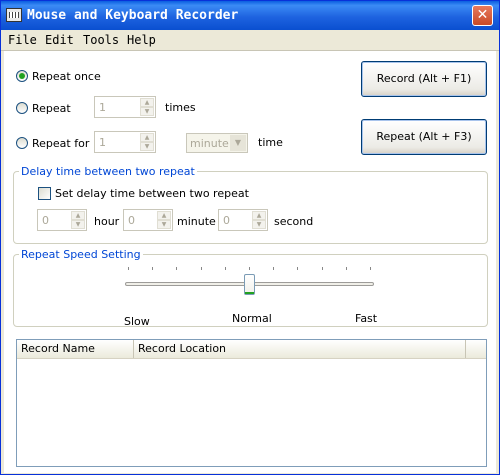  What do you see at coordinates (249, 284) in the screenshot?
I see `speed-slider-thumb` at bounding box center [249, 284].